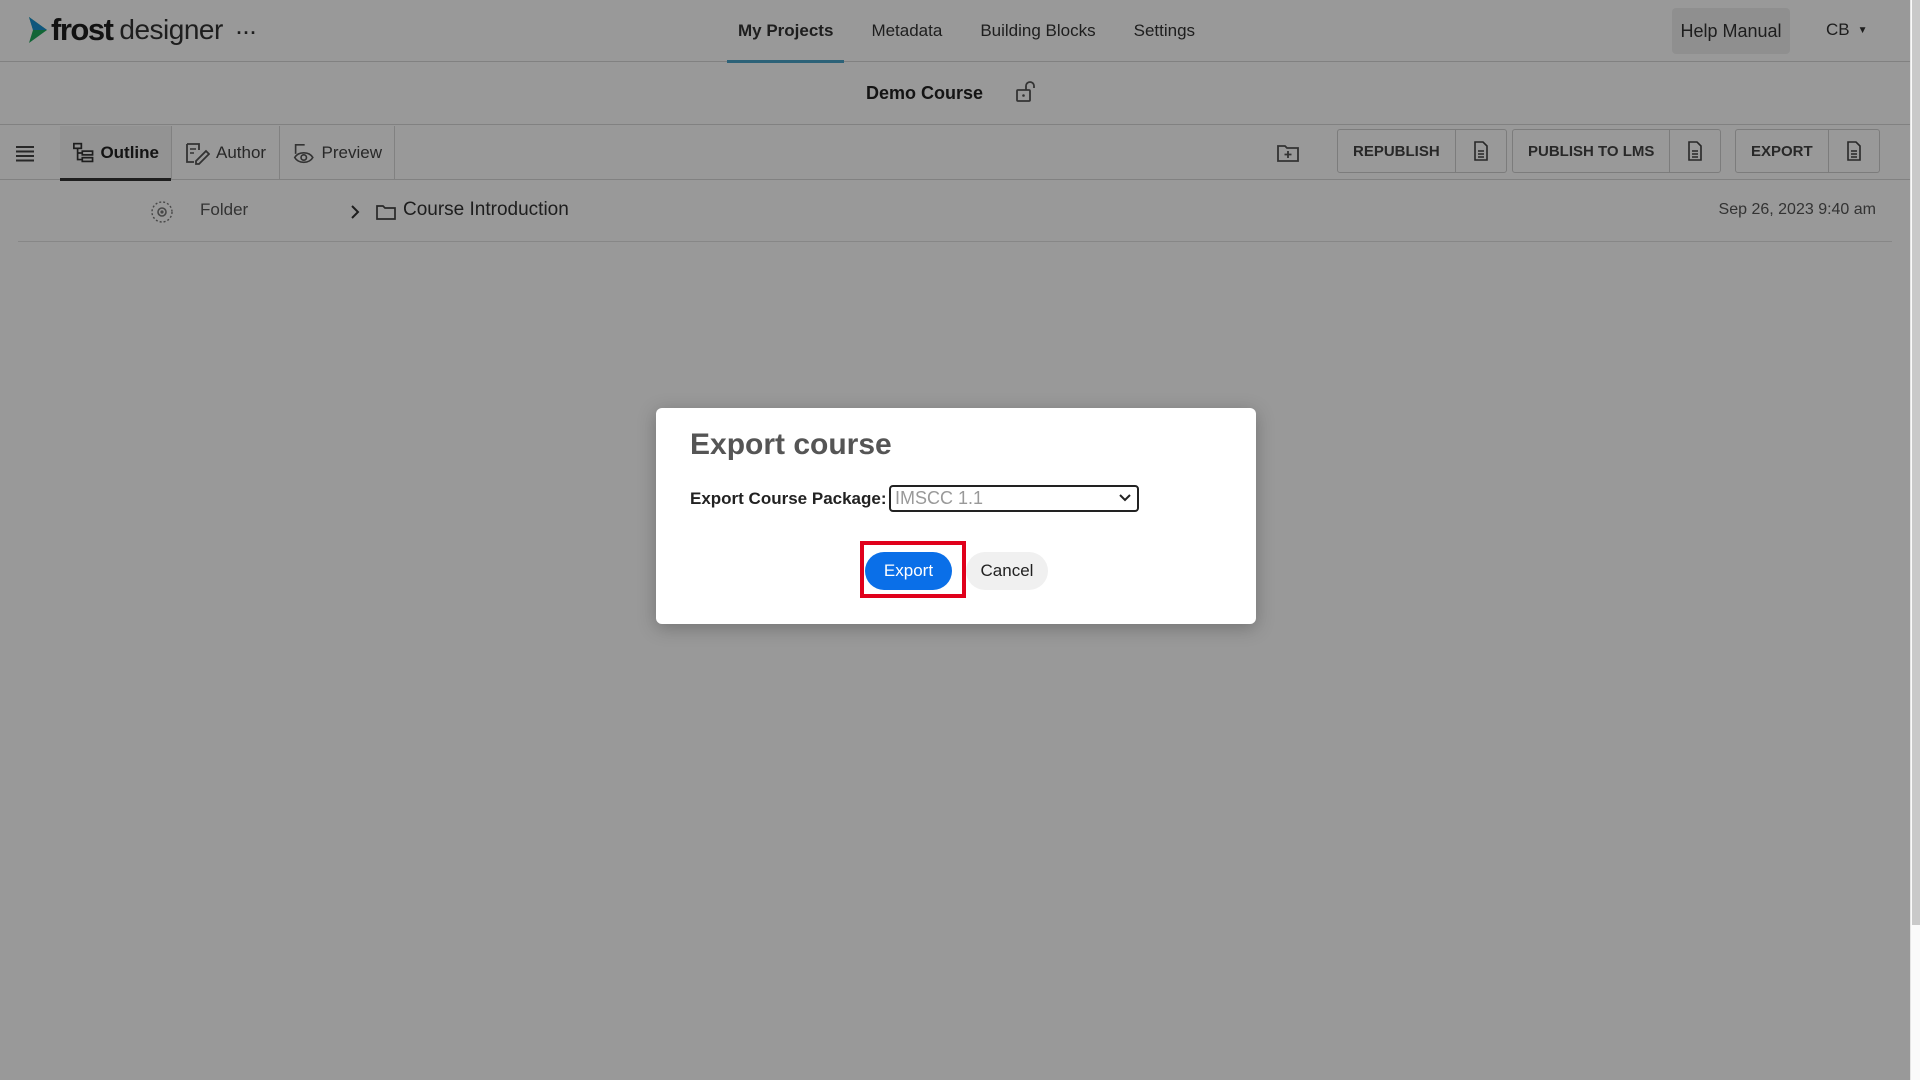 The image size is (1920, 1080). I want to click on chevron-down-icon, so click(1125, 498).